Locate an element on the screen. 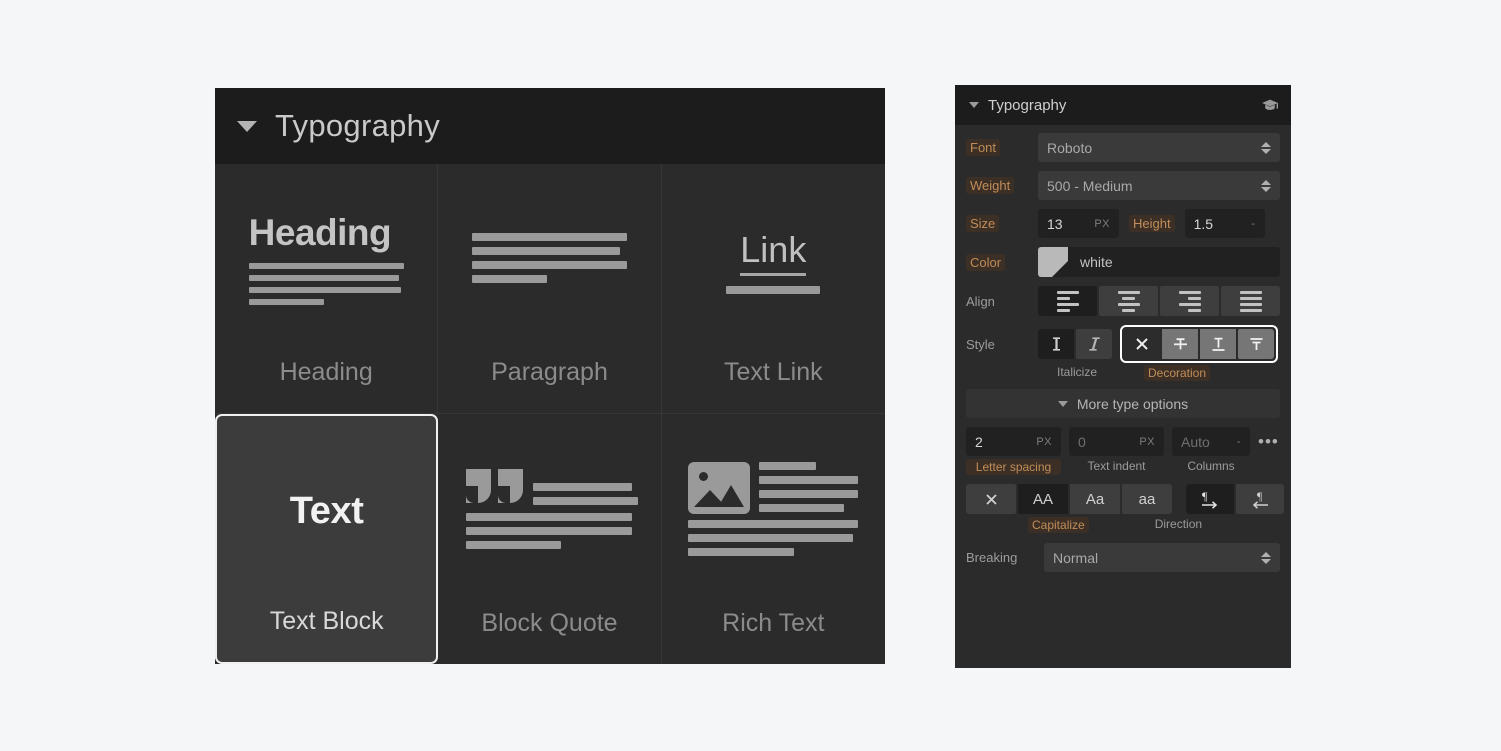 This screenshot has width=1501, height=751. capitalize-titlecase-button: Aa is located at coordinates (1095, 499).